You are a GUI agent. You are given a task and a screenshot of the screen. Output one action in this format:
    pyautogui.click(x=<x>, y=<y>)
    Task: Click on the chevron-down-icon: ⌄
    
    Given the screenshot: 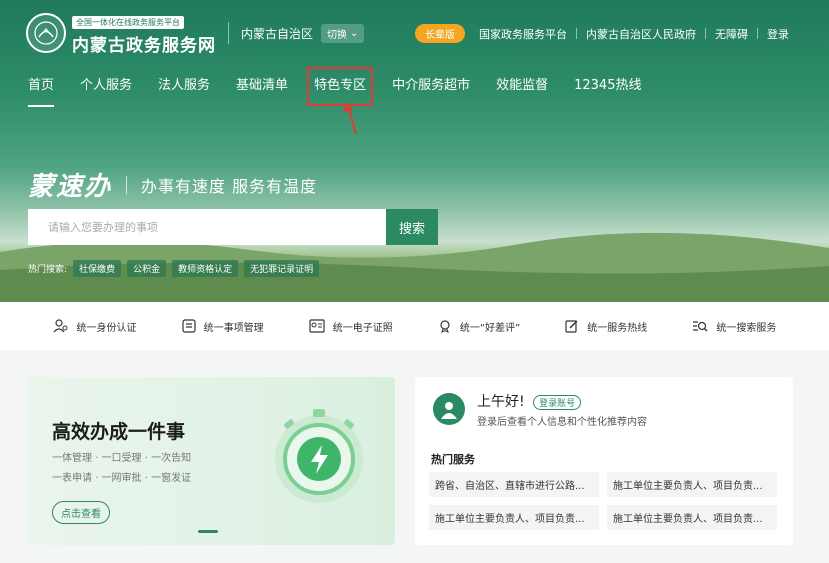 What is the action you would take?
    pyautogui.click(x=354, y=33)
    